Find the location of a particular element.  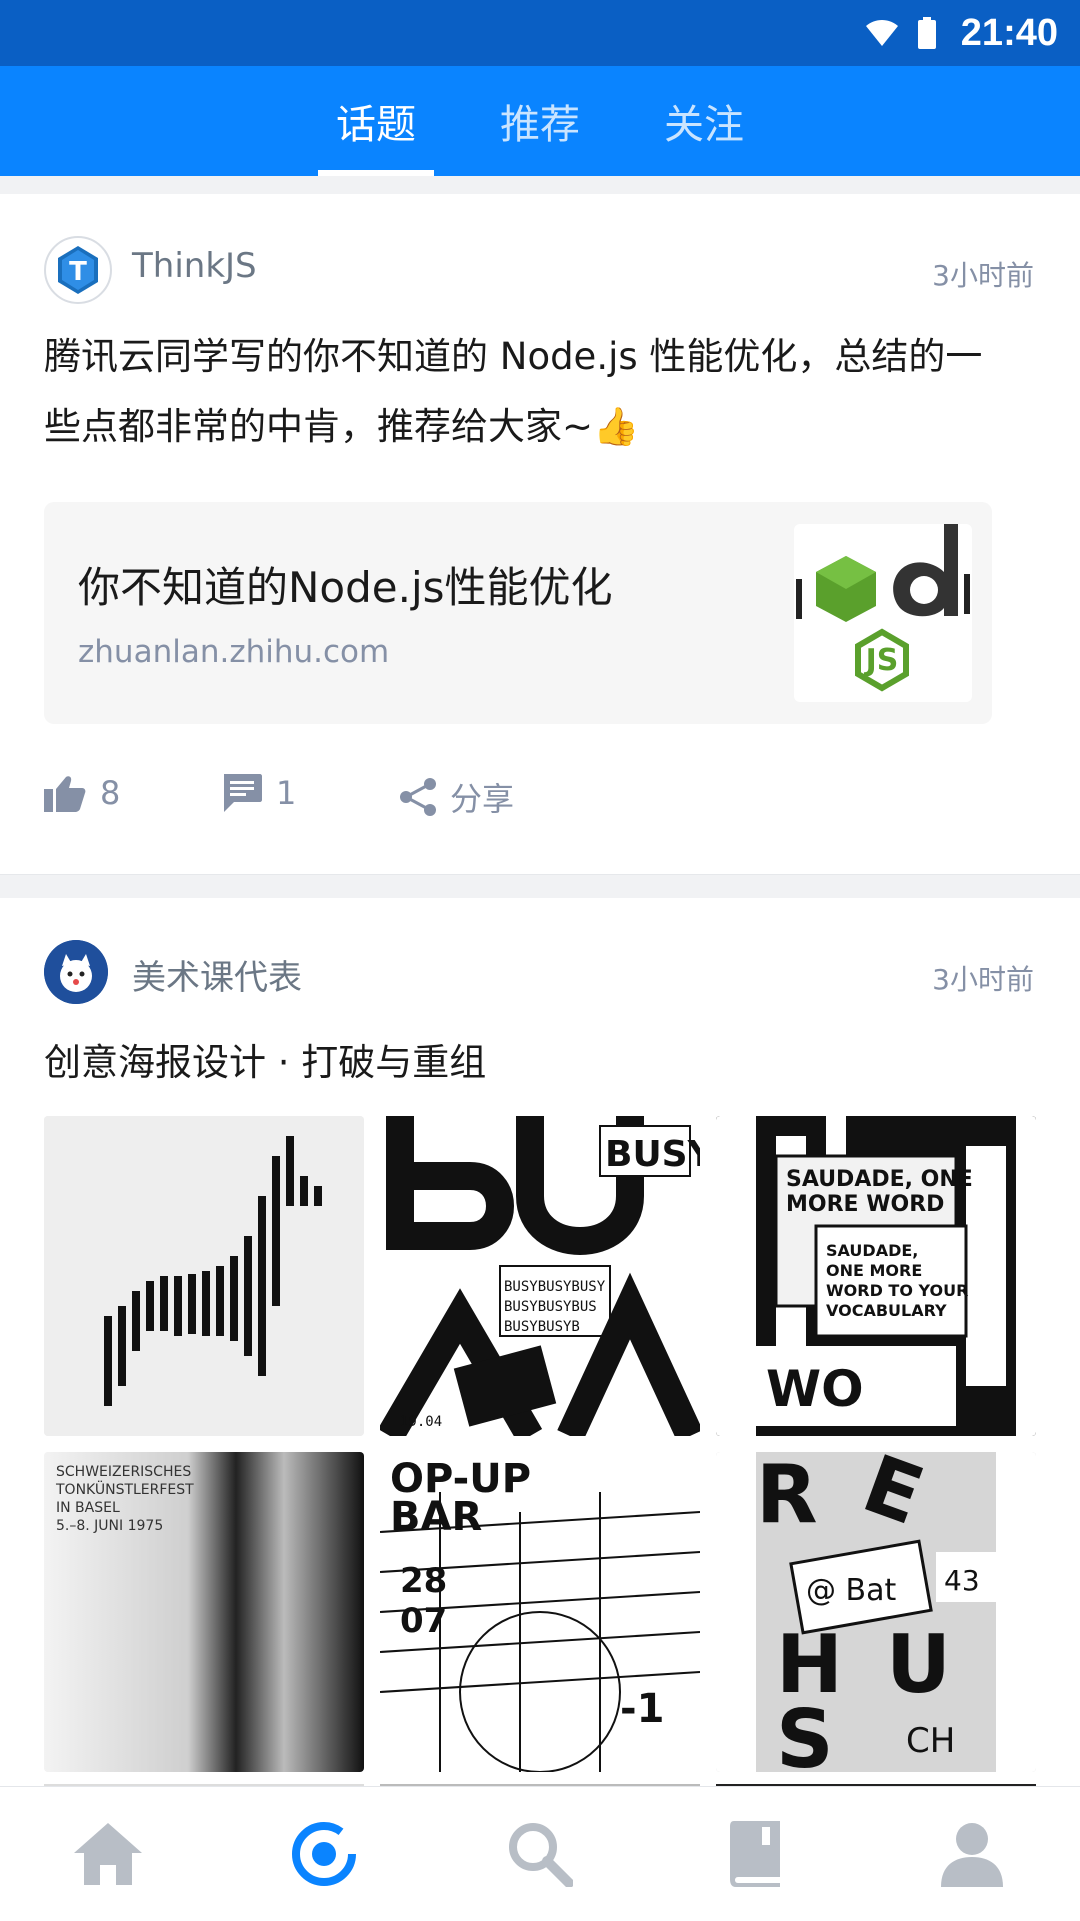

cat-avatar-icon is located at coordinates (76, 972).